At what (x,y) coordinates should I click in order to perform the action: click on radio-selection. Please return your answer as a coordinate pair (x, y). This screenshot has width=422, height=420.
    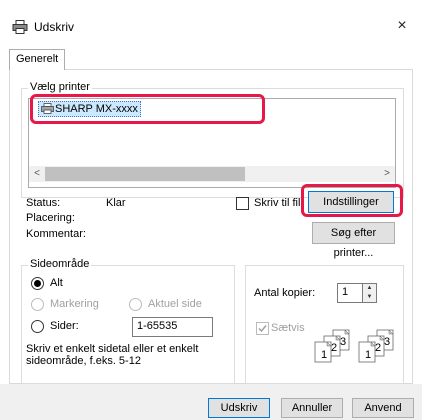
    Looking at the image, I should click on (37, 304).